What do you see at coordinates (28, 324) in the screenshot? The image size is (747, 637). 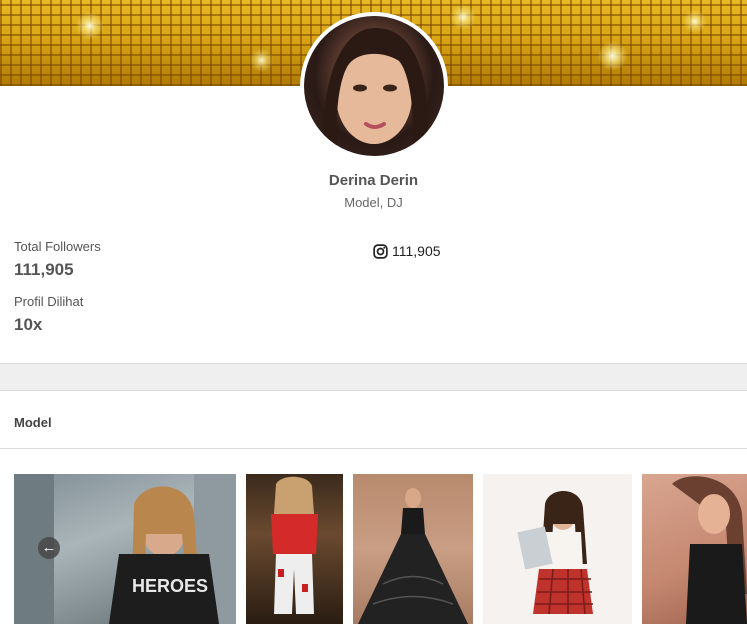 I see `views-value: 10x` at bounding box center [28, 324].